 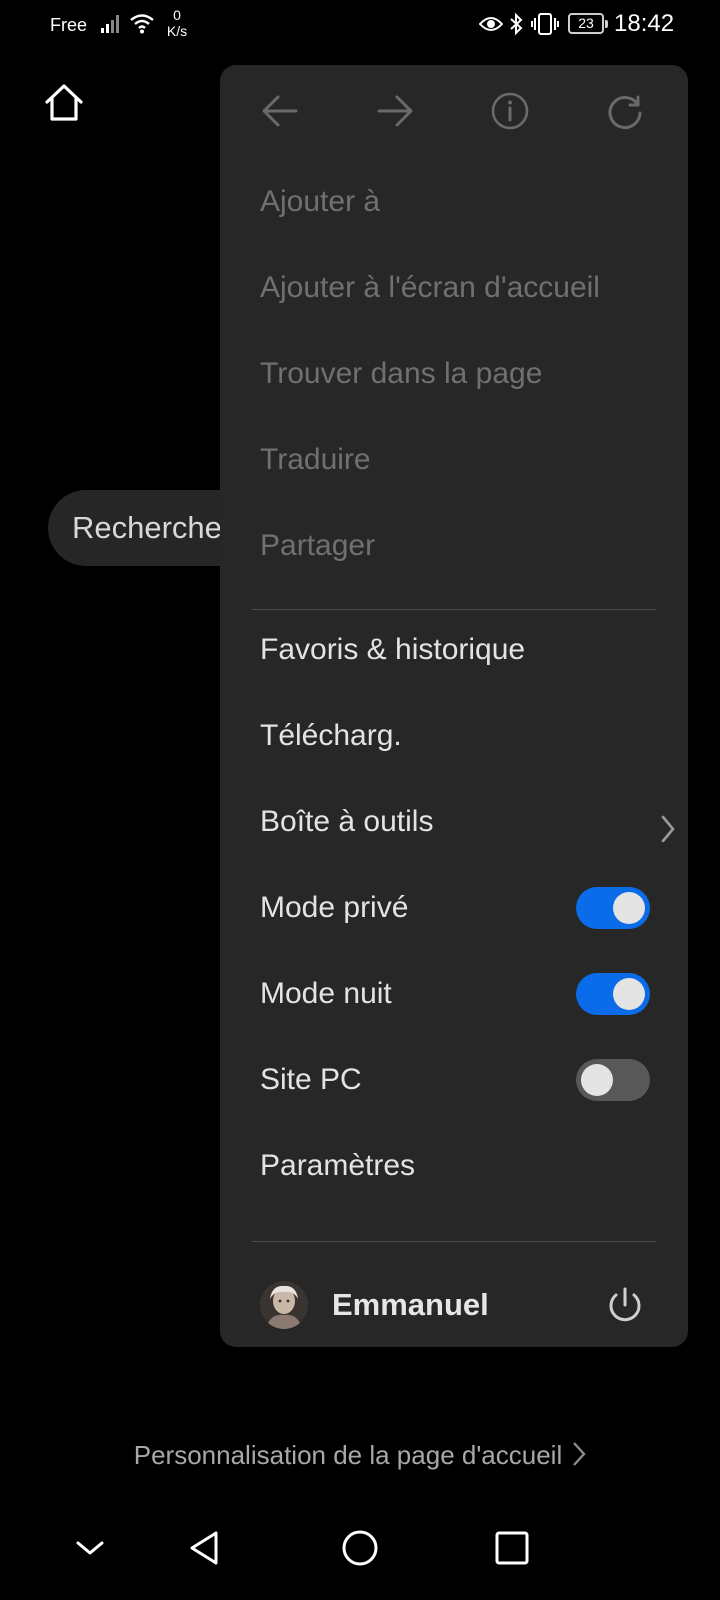 What do you see at coordinates (545, 26) in the screenshot?
I see `vibrate-icon` at bounding box center [545, 26].